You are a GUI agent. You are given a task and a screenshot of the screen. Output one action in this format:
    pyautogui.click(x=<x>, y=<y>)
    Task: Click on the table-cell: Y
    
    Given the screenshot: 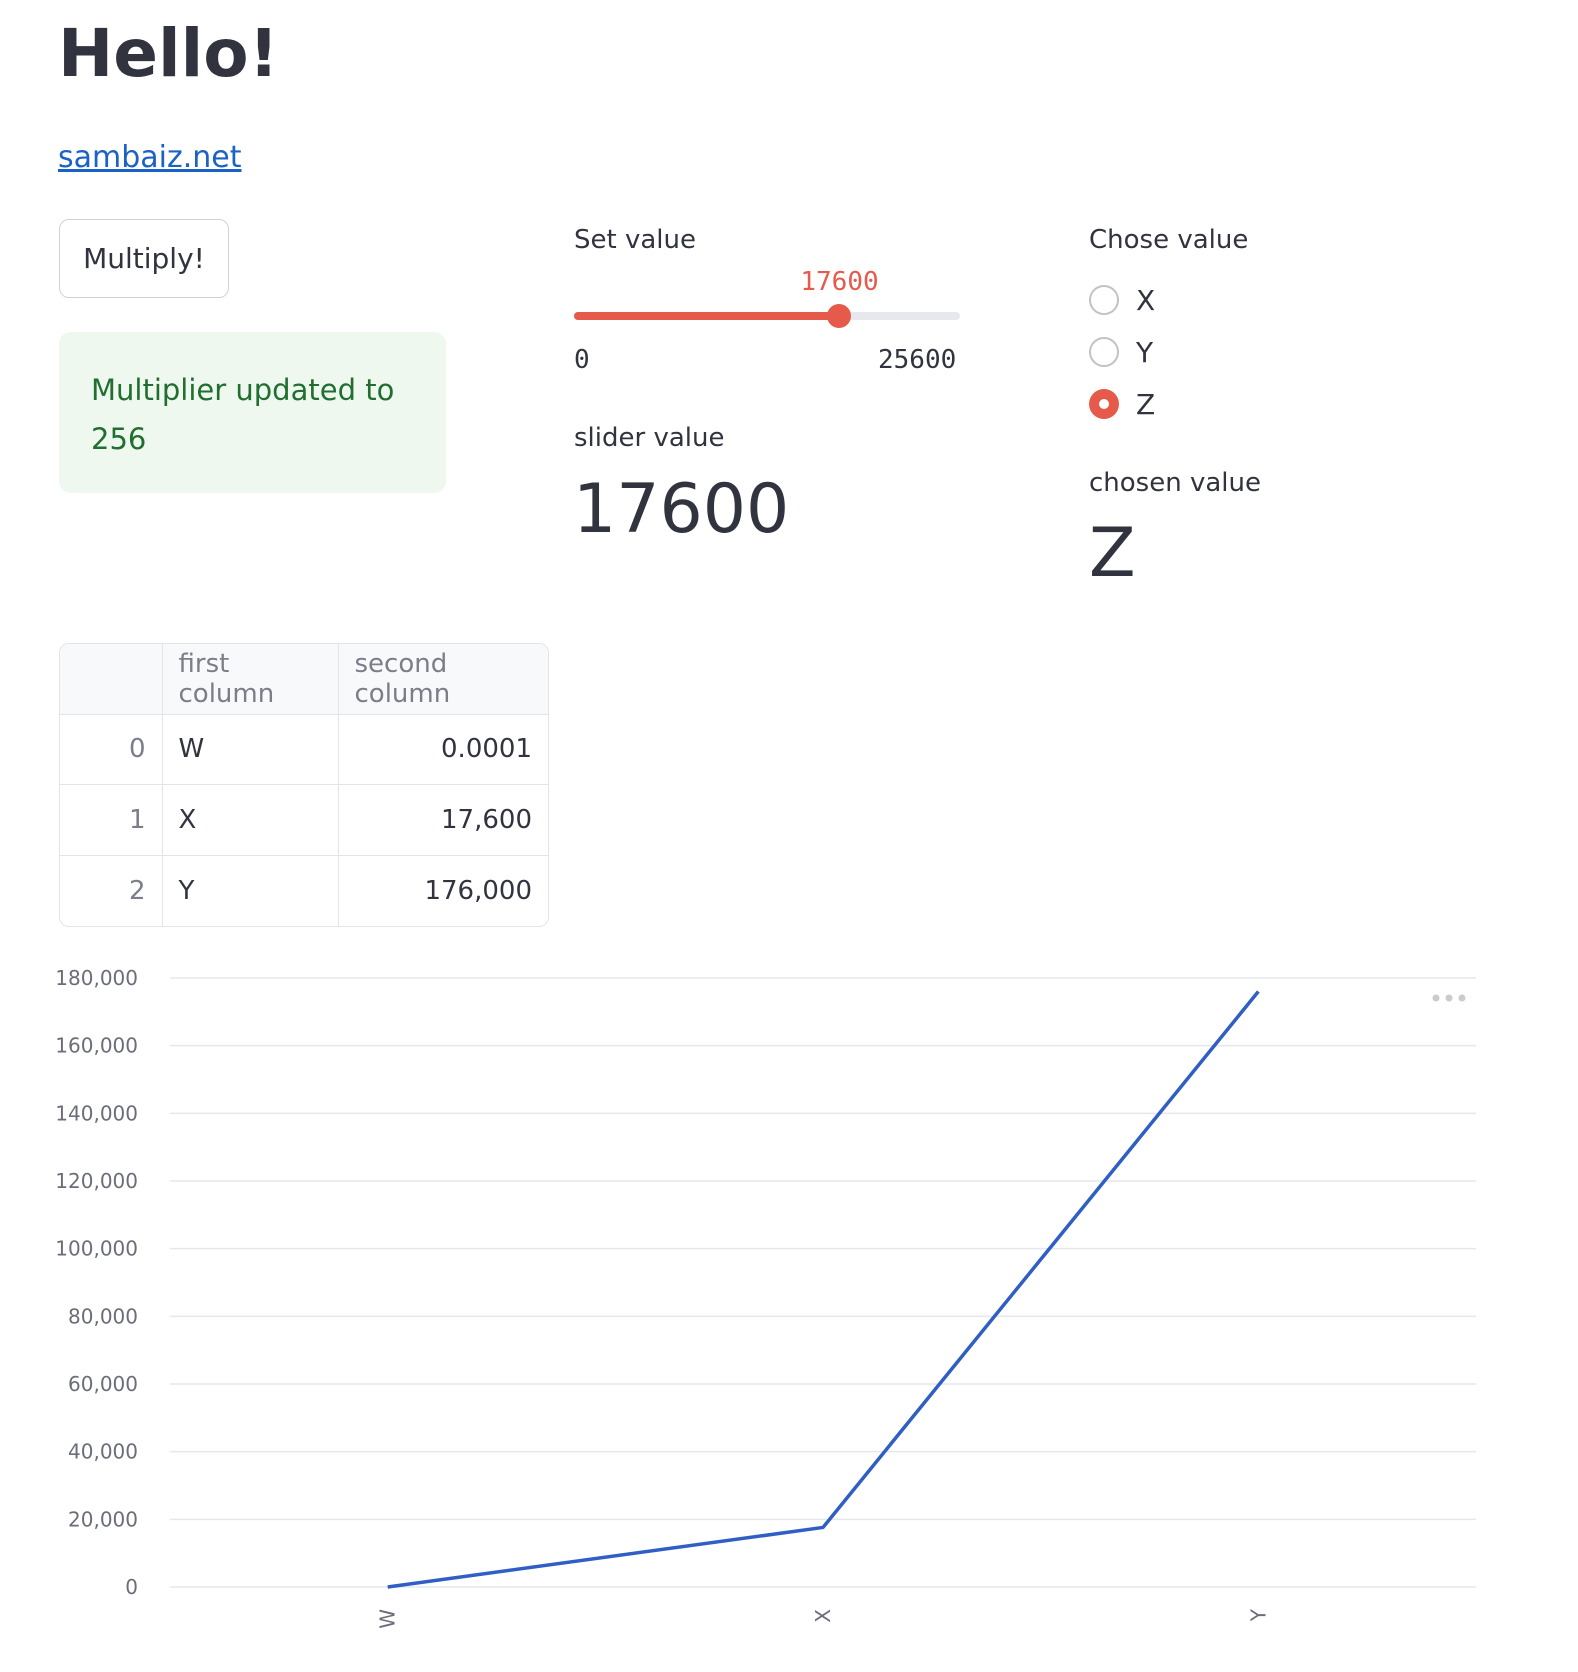 What is the action you would take?
    pyautogui.click(x=250, y=890)
    